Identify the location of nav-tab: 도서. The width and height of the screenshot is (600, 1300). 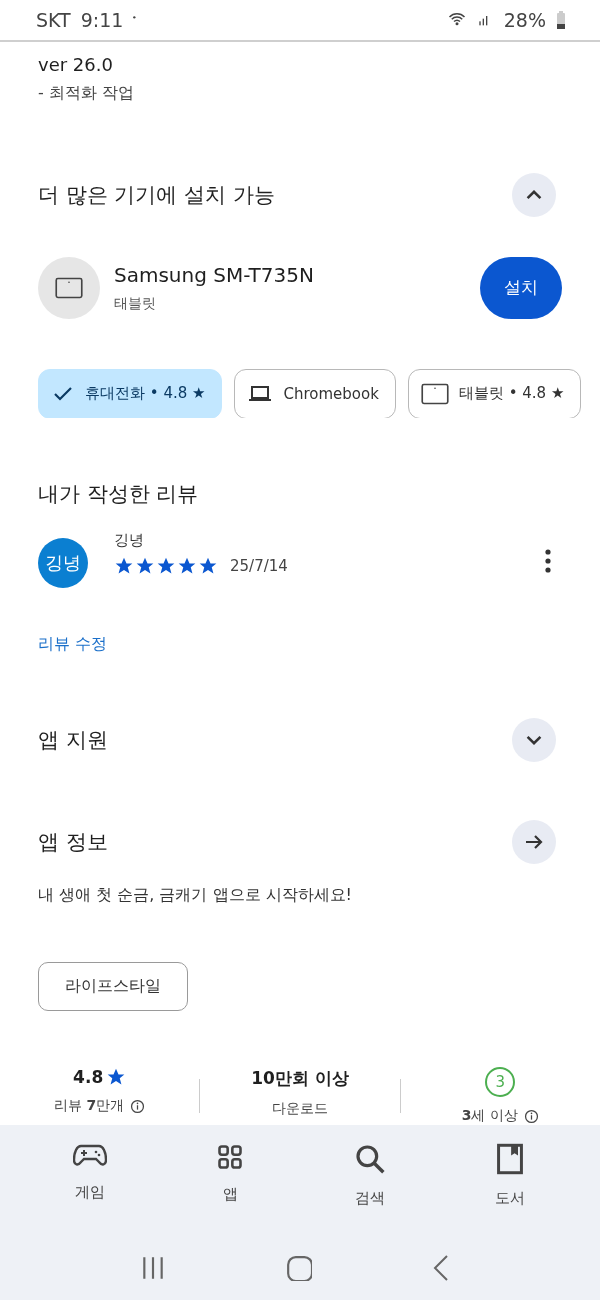
(510, 1180).